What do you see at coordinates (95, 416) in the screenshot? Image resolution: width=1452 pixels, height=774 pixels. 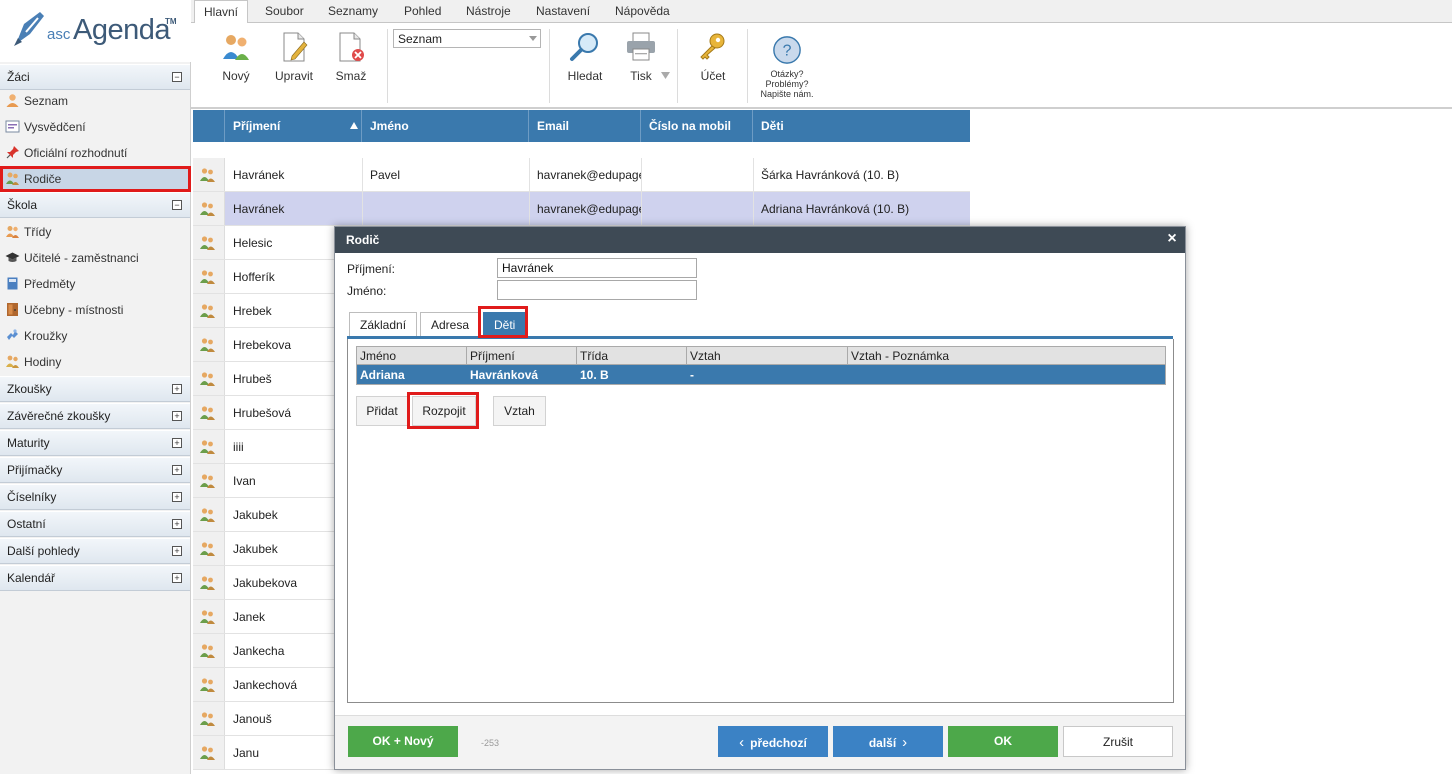 I see `sidebar-section-zaverecne-zkousky: Závěrečné zkoušky +` at bounding box center [95, 416].